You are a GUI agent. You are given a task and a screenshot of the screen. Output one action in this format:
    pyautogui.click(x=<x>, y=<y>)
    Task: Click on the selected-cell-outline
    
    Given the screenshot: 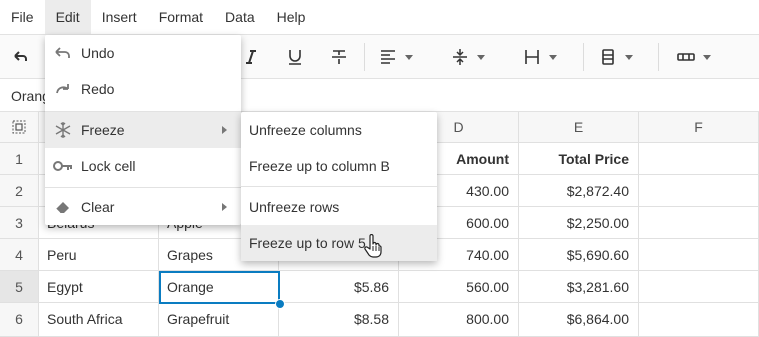 What is the action you would take?
    pyautogui.click(x=219, y=287)
    